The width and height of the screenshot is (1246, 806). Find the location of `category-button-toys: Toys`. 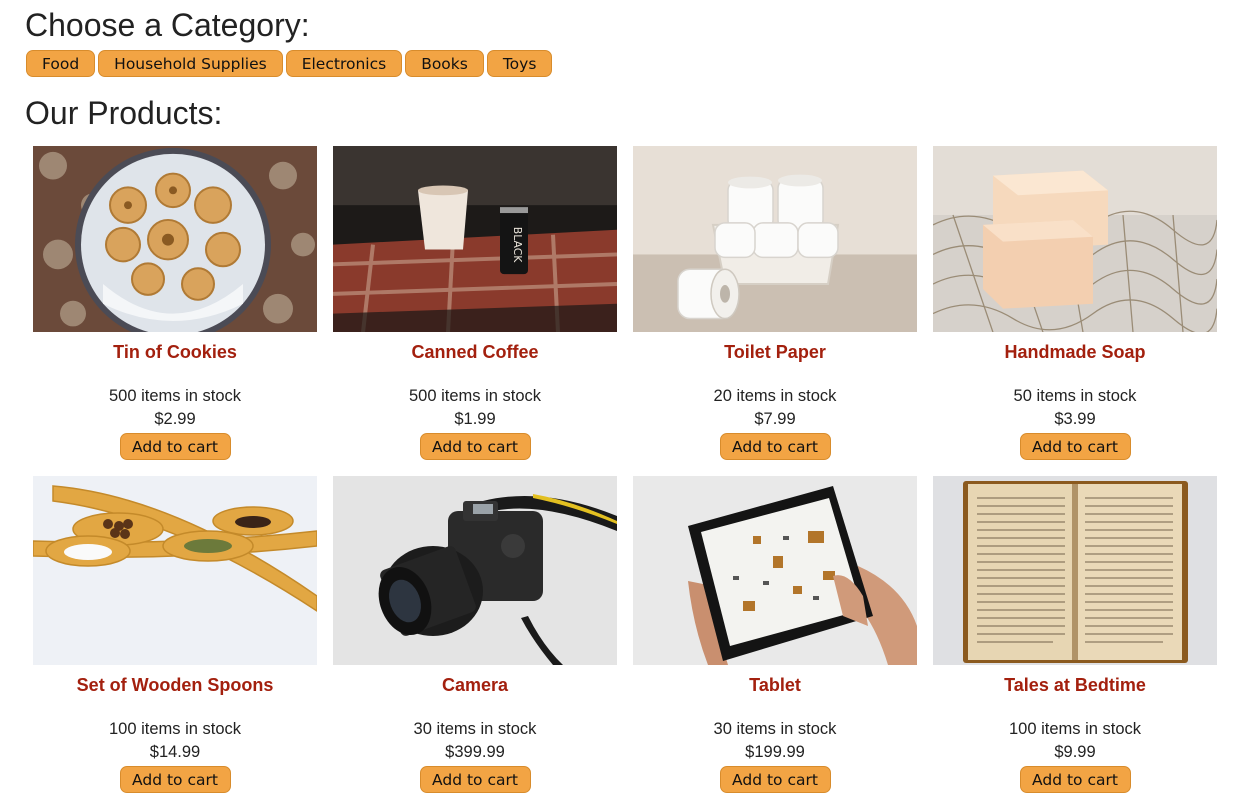

category-button-toys: Toys is located at coordinates (519, 63).